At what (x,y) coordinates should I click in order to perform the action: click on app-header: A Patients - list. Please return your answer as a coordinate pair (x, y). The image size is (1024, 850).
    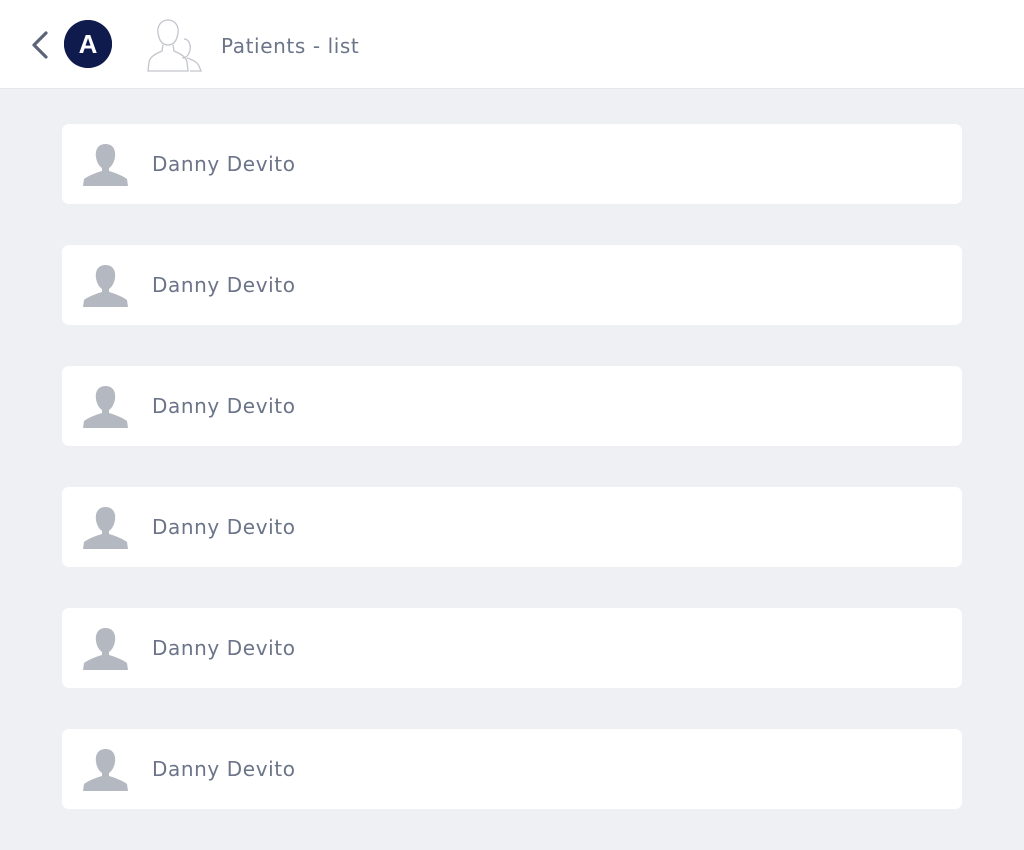
    Looking at the image, I should click on (512, 44).